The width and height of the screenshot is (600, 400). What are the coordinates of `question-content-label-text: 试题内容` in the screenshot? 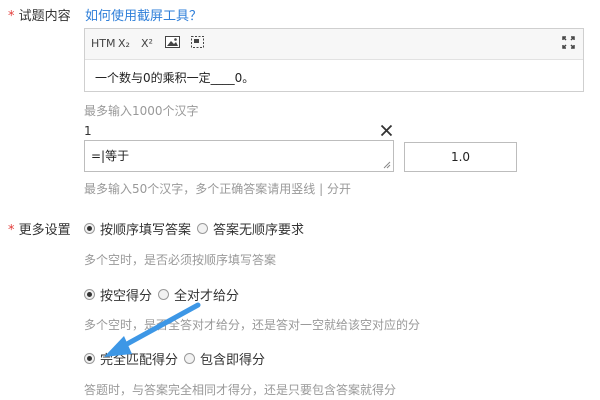 It's located at (44, 16).